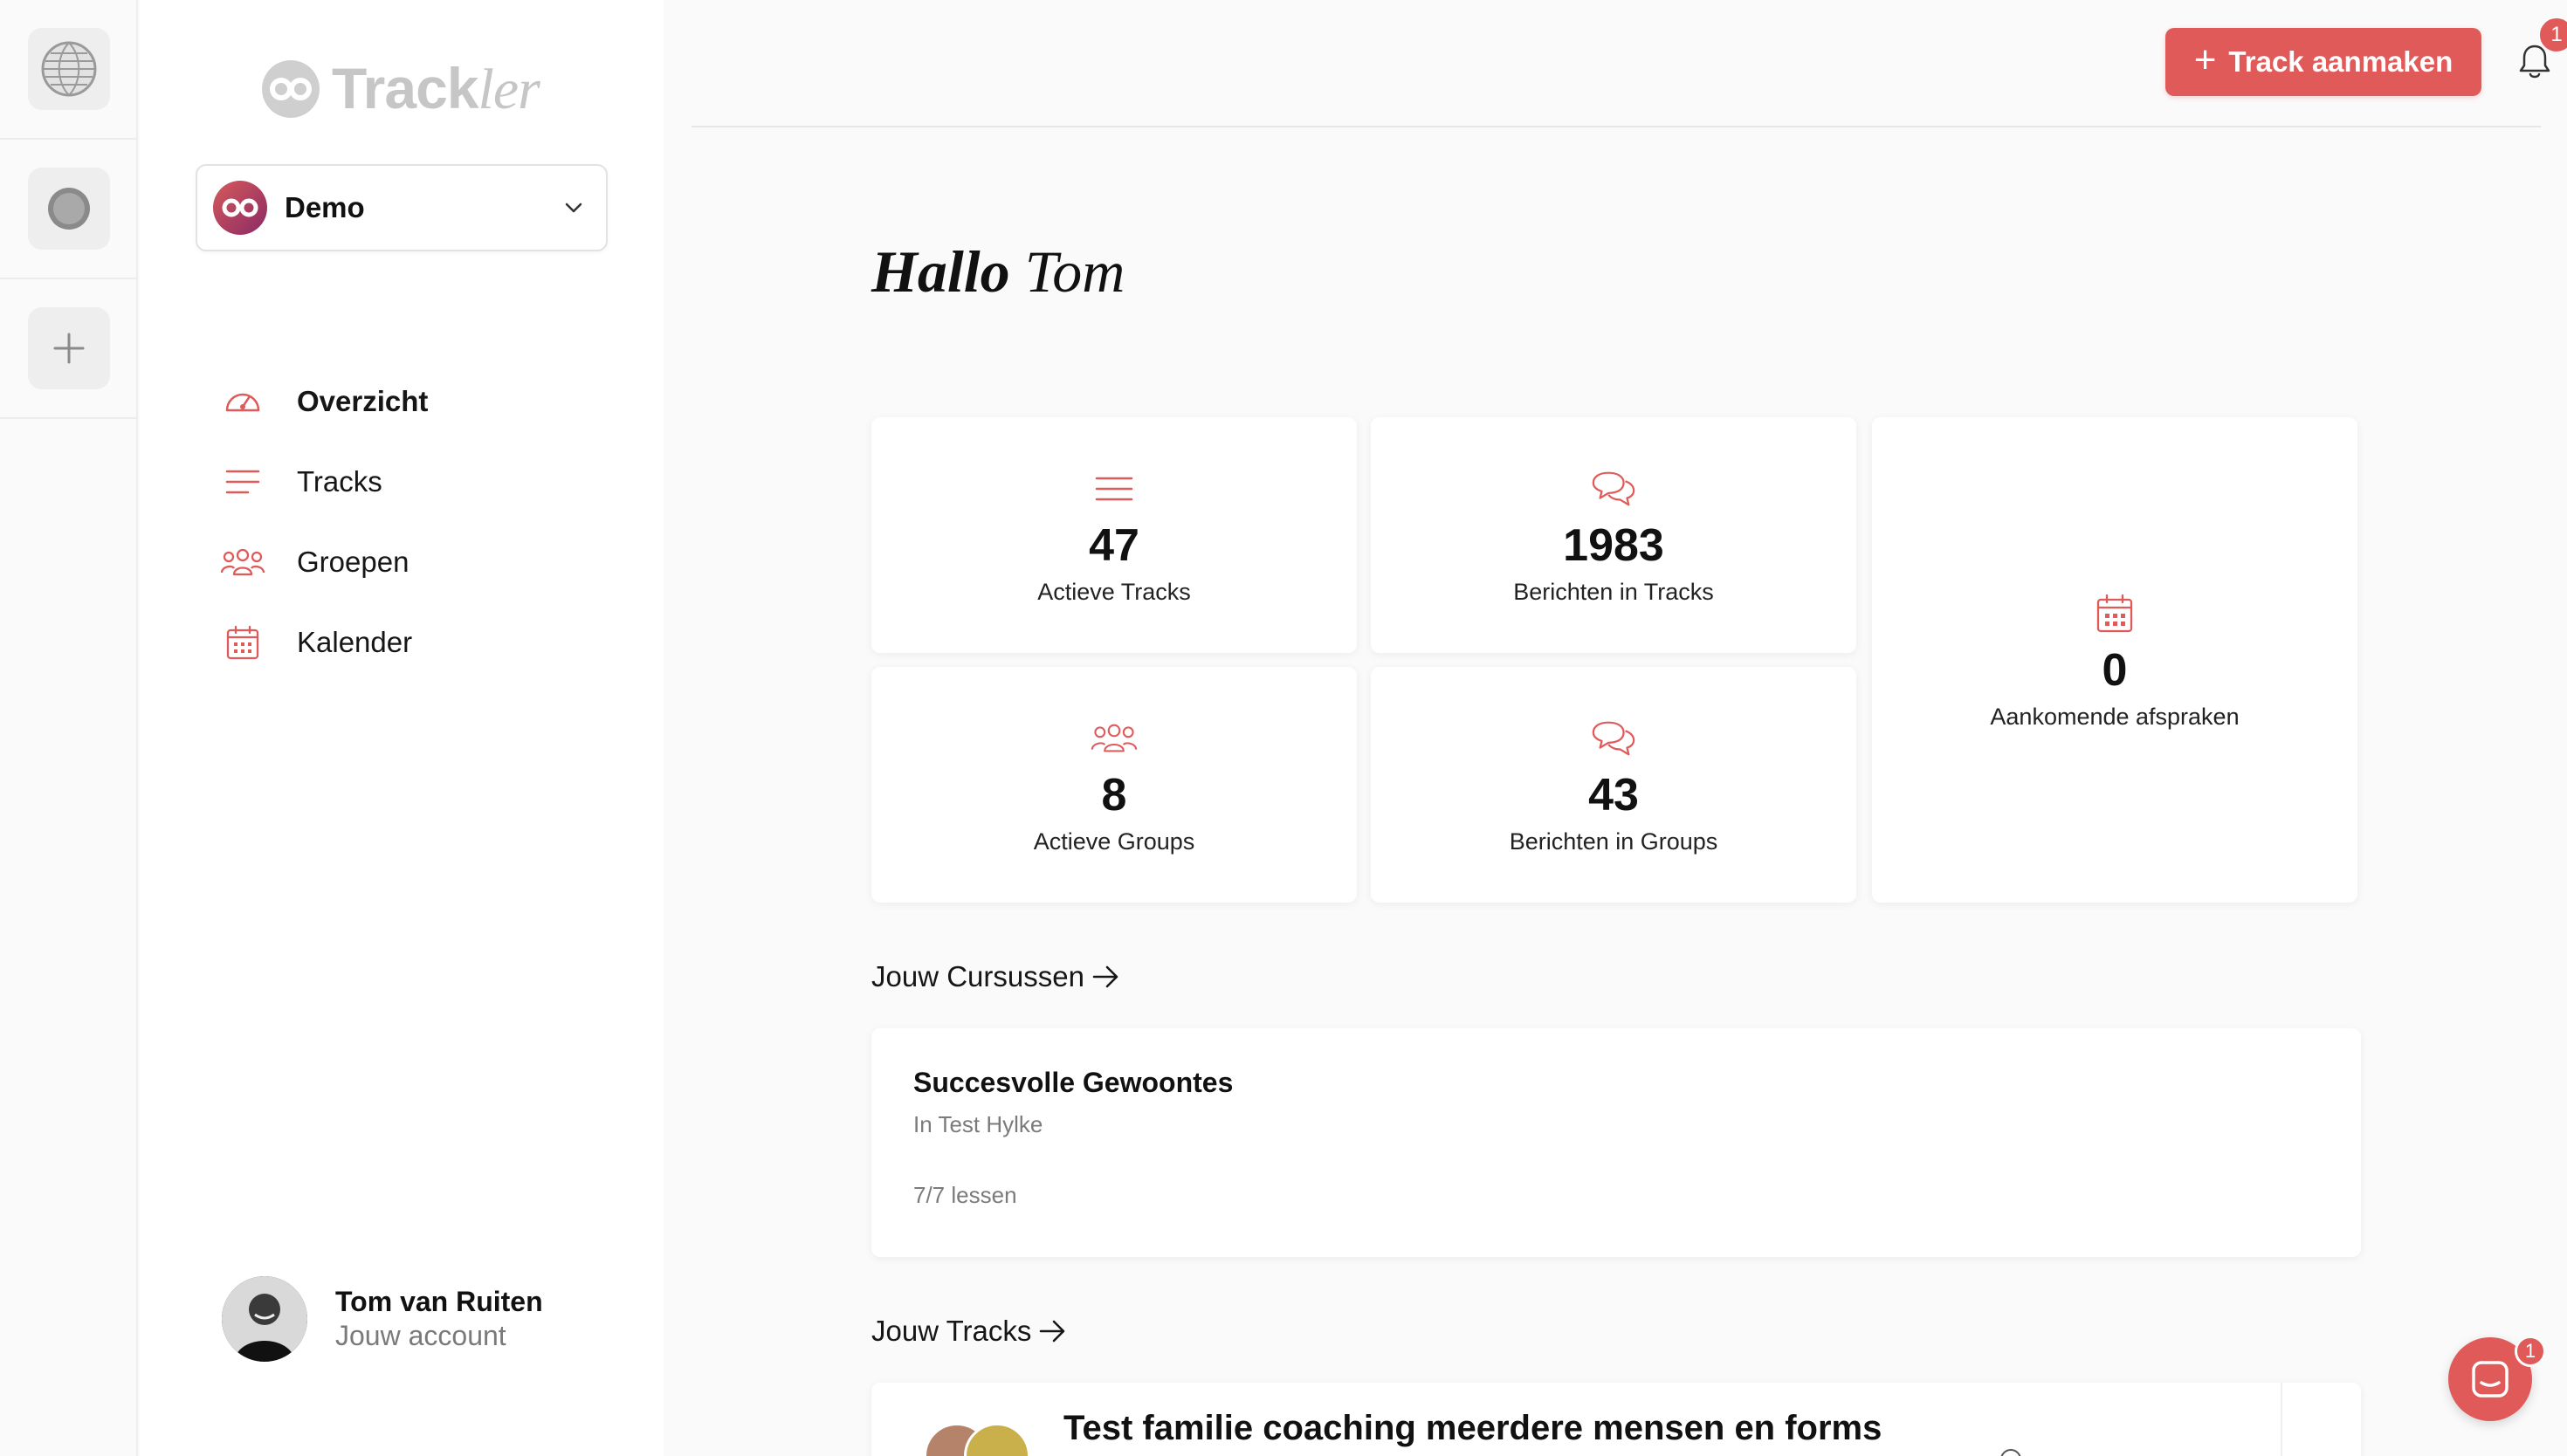 Image resolution: width=2567 pixels, height=1456 pixels. What do you see at coordinates (977, 976) in the screenshot?
I see `section-title: Jouw Cursussen` at bounding box center [977, 976].